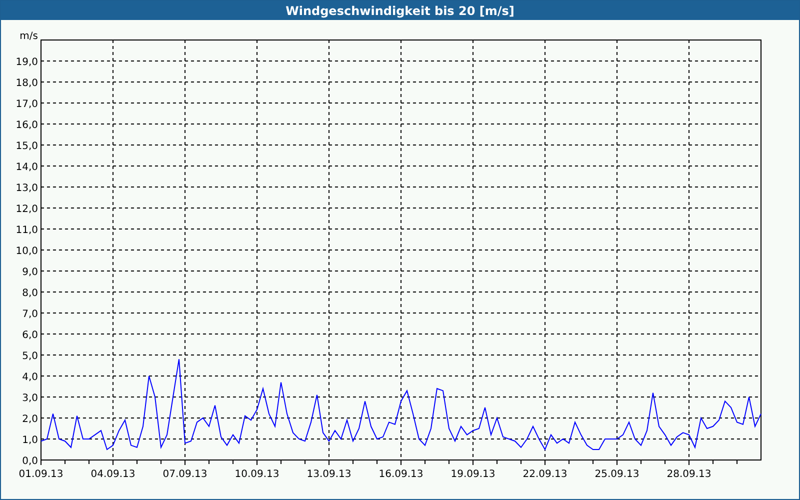 This screenshot has height=500, width=800. I want to click on y-axis-label: 8,0, so click(30, 293).